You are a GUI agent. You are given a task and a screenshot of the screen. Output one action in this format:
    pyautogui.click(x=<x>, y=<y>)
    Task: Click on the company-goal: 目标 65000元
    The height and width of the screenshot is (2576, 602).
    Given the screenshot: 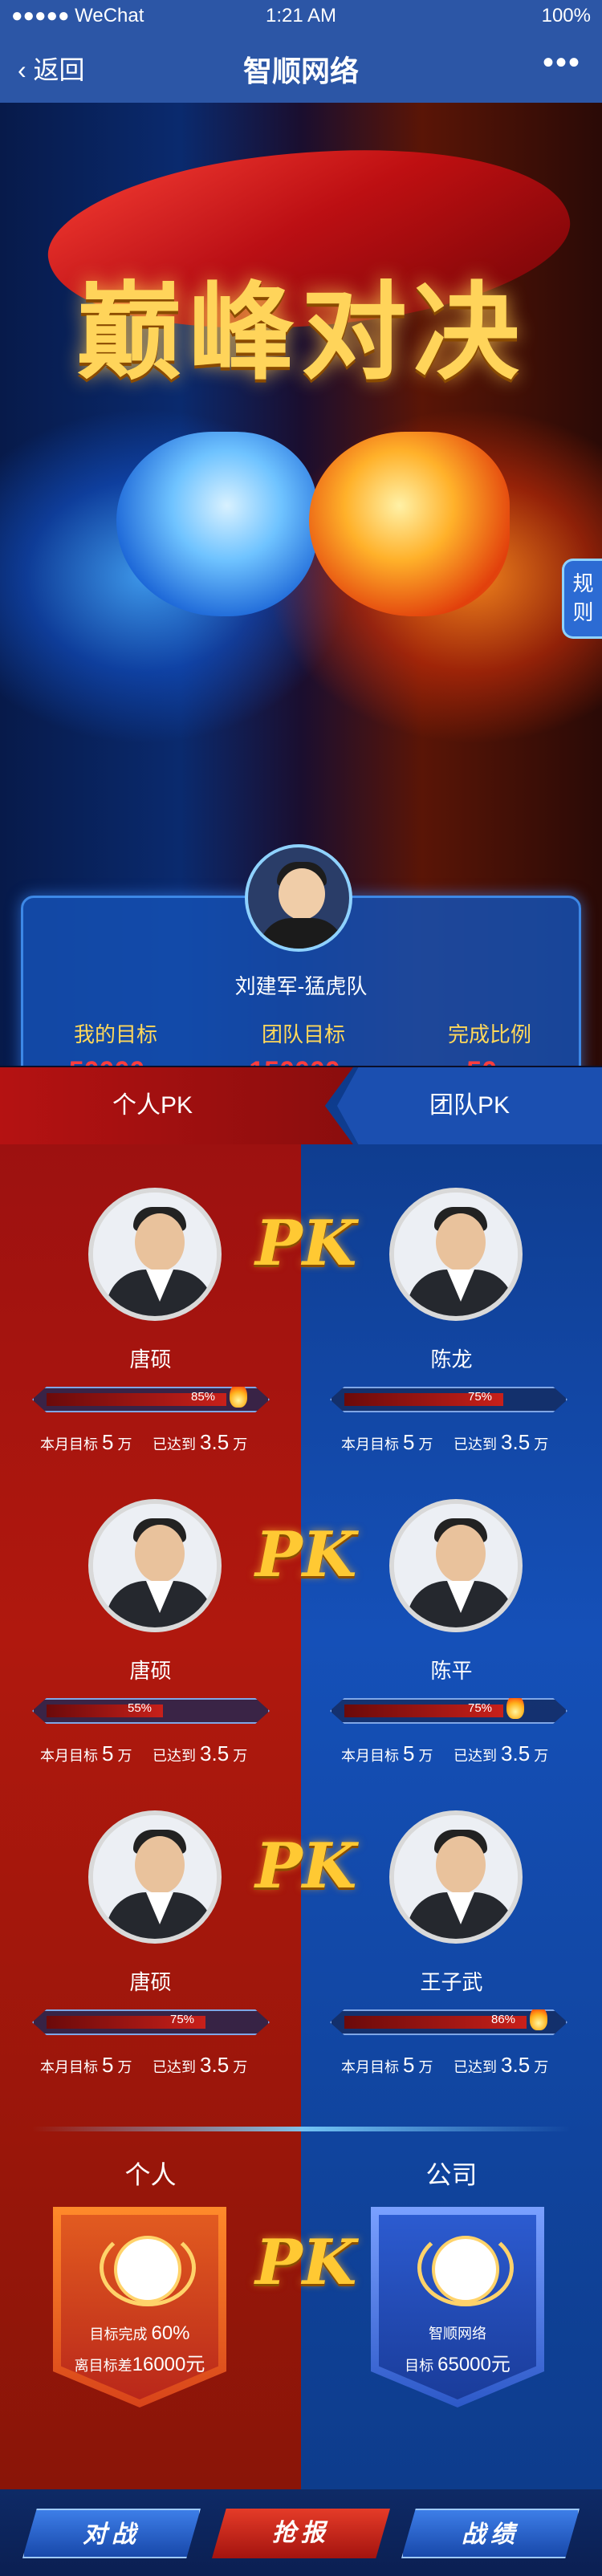 What is the action you would take?
    pyautogui.click(x=457, y=2365)
    